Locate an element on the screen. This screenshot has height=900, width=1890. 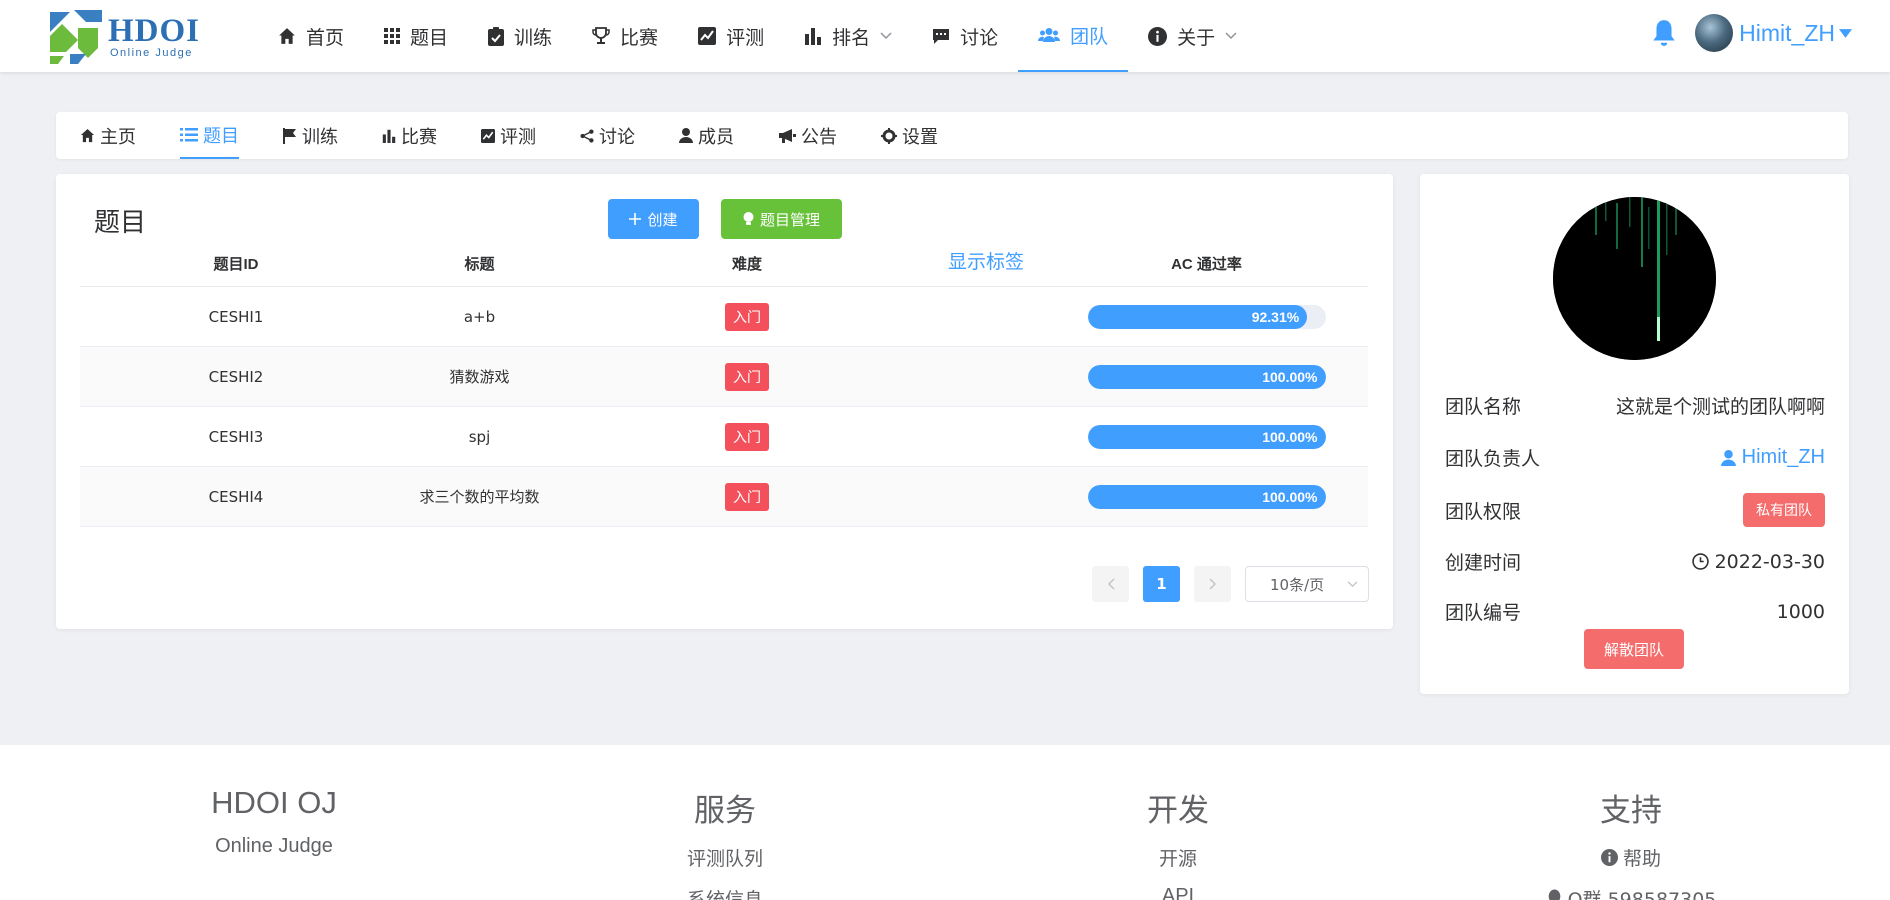
footer-link-qq-group: Q群 598587305 is located at coordinates (1631, 892).